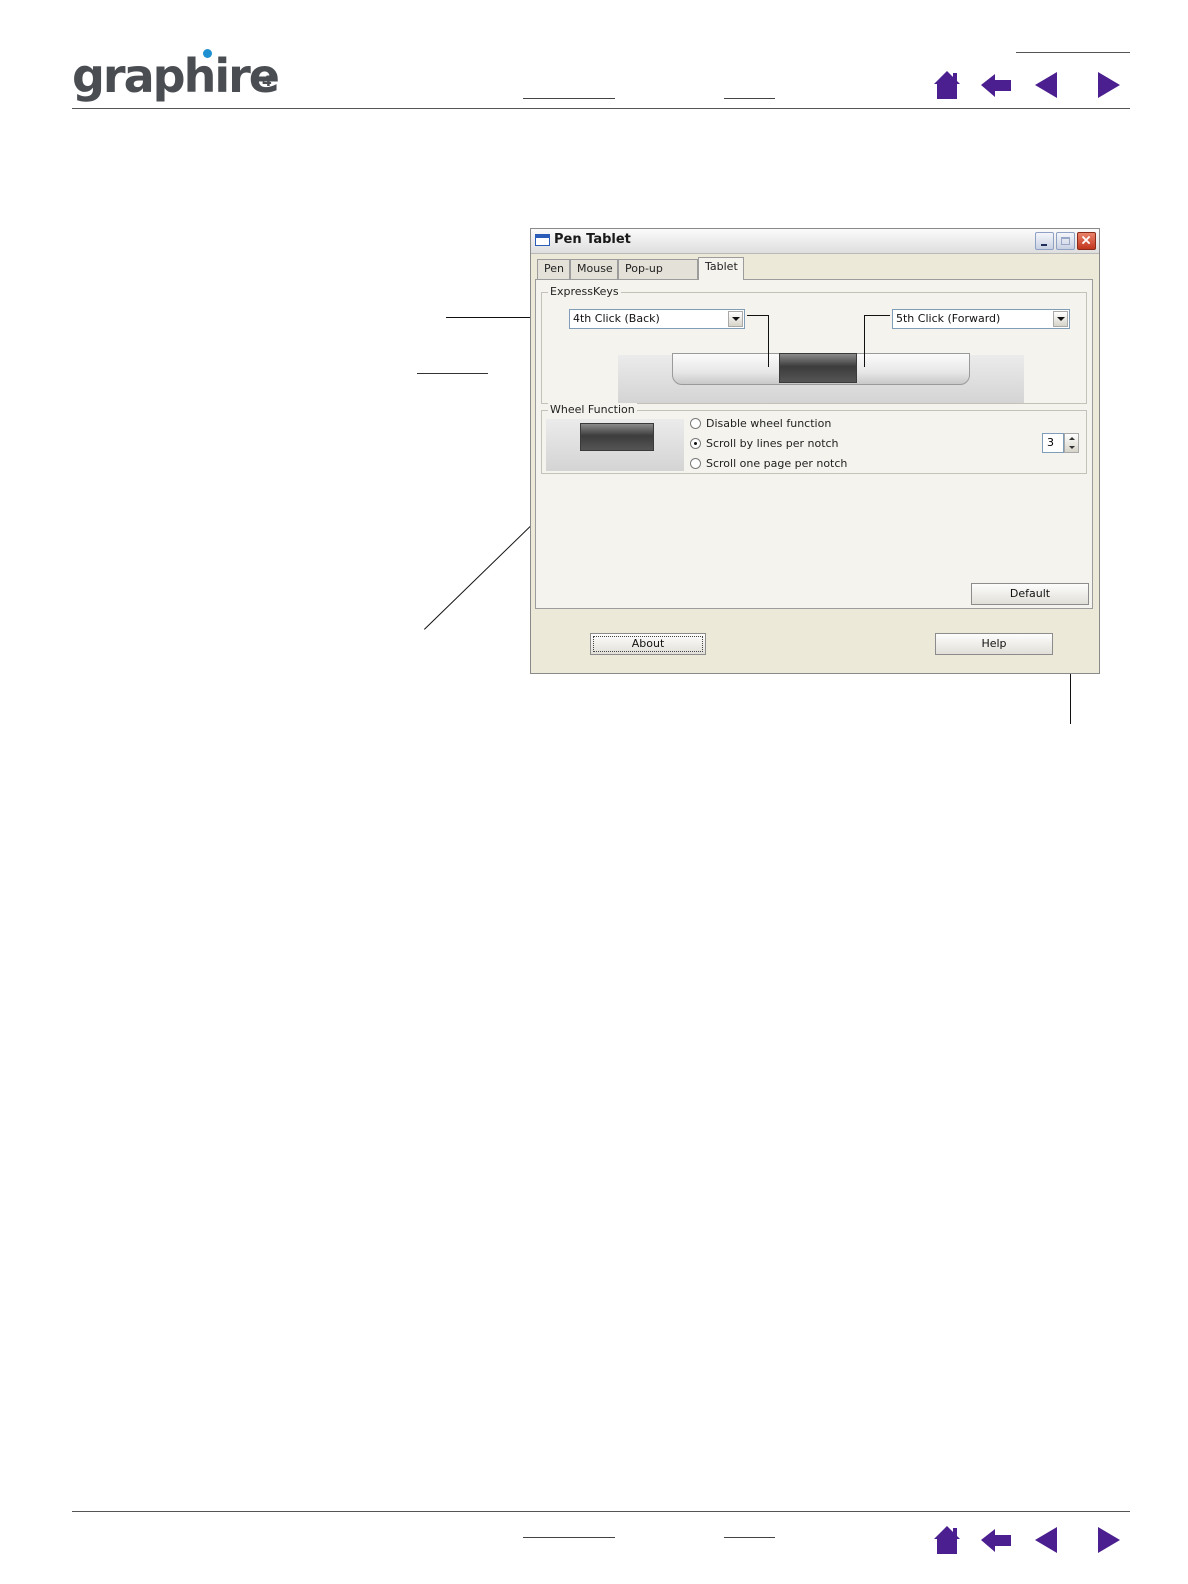 Image resolution: width=1188 pixels, height=1584 pixels. Describe the element at coordinates (769, 423) in the screenshot. I see `radio-label: Disable wheel function` at that location.